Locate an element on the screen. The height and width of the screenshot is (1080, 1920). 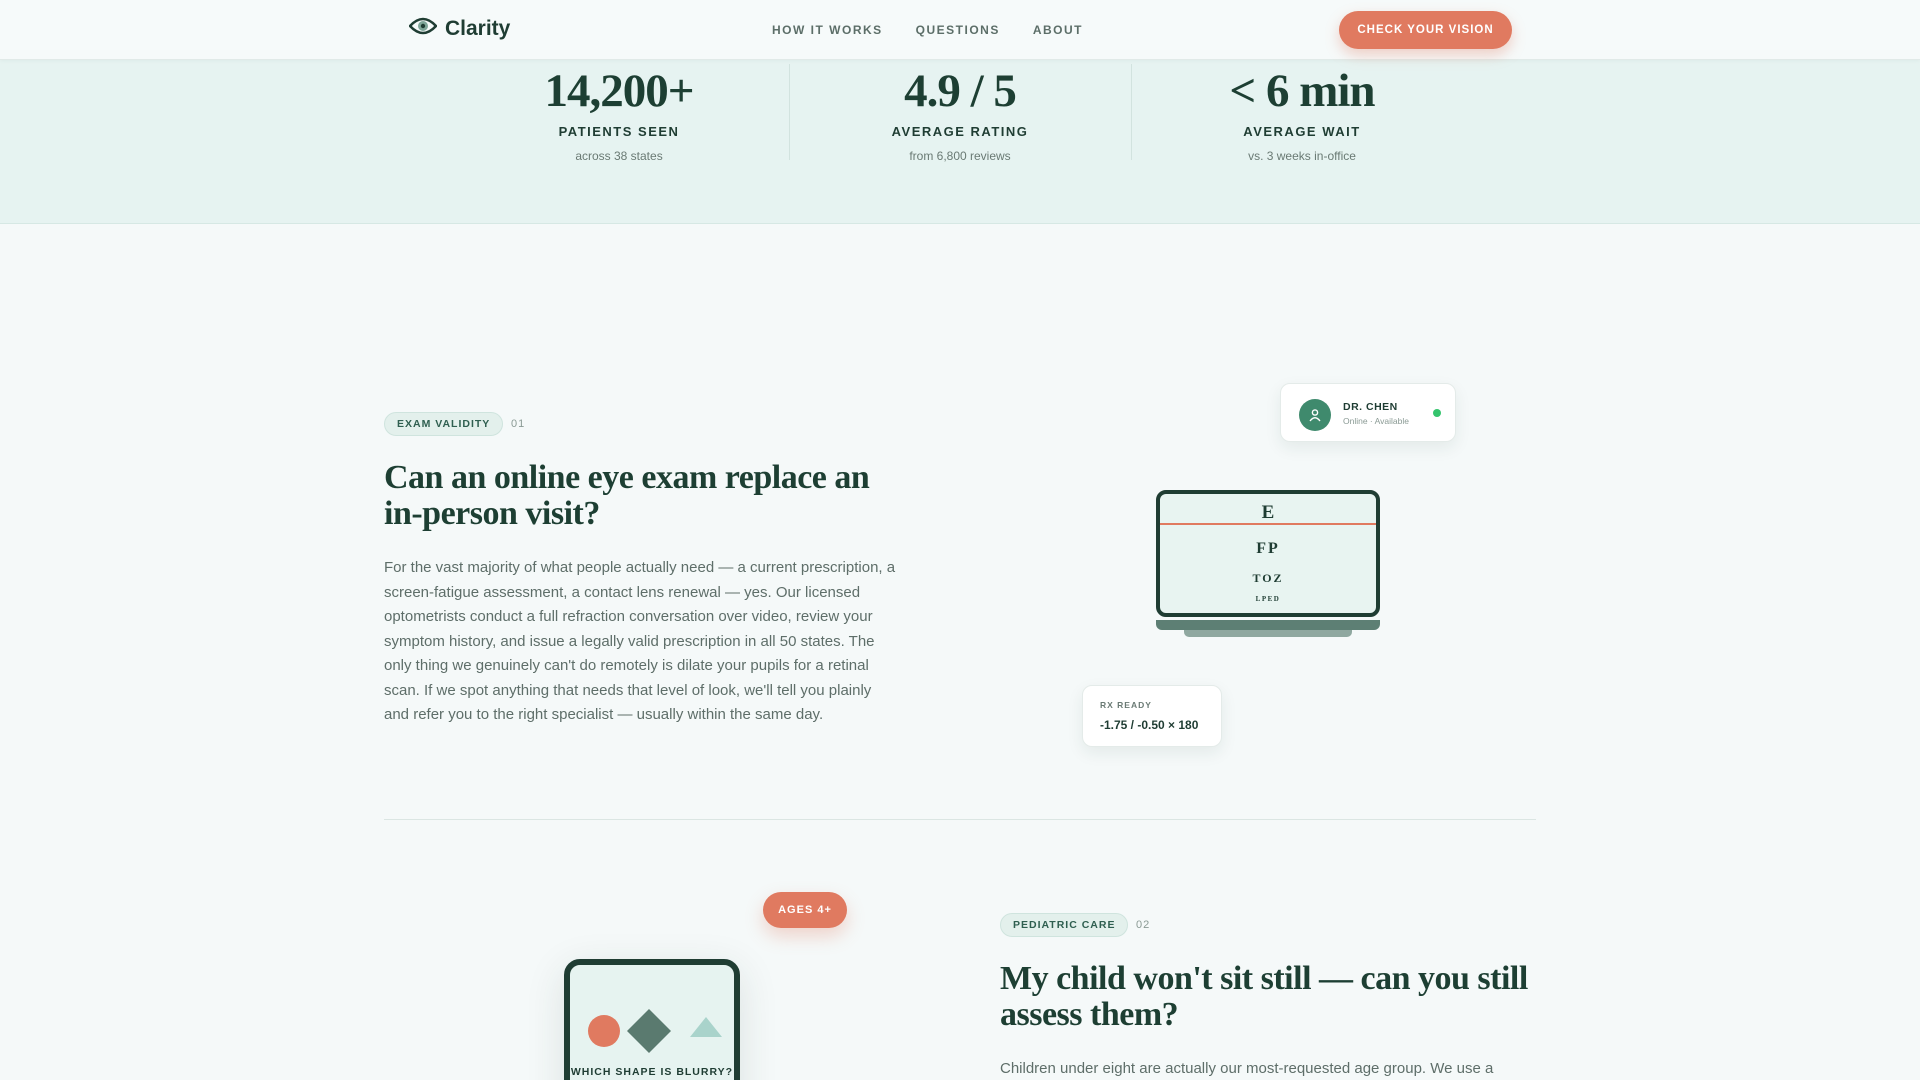
brand-name: Clarity is located at coordinates (478, 28).